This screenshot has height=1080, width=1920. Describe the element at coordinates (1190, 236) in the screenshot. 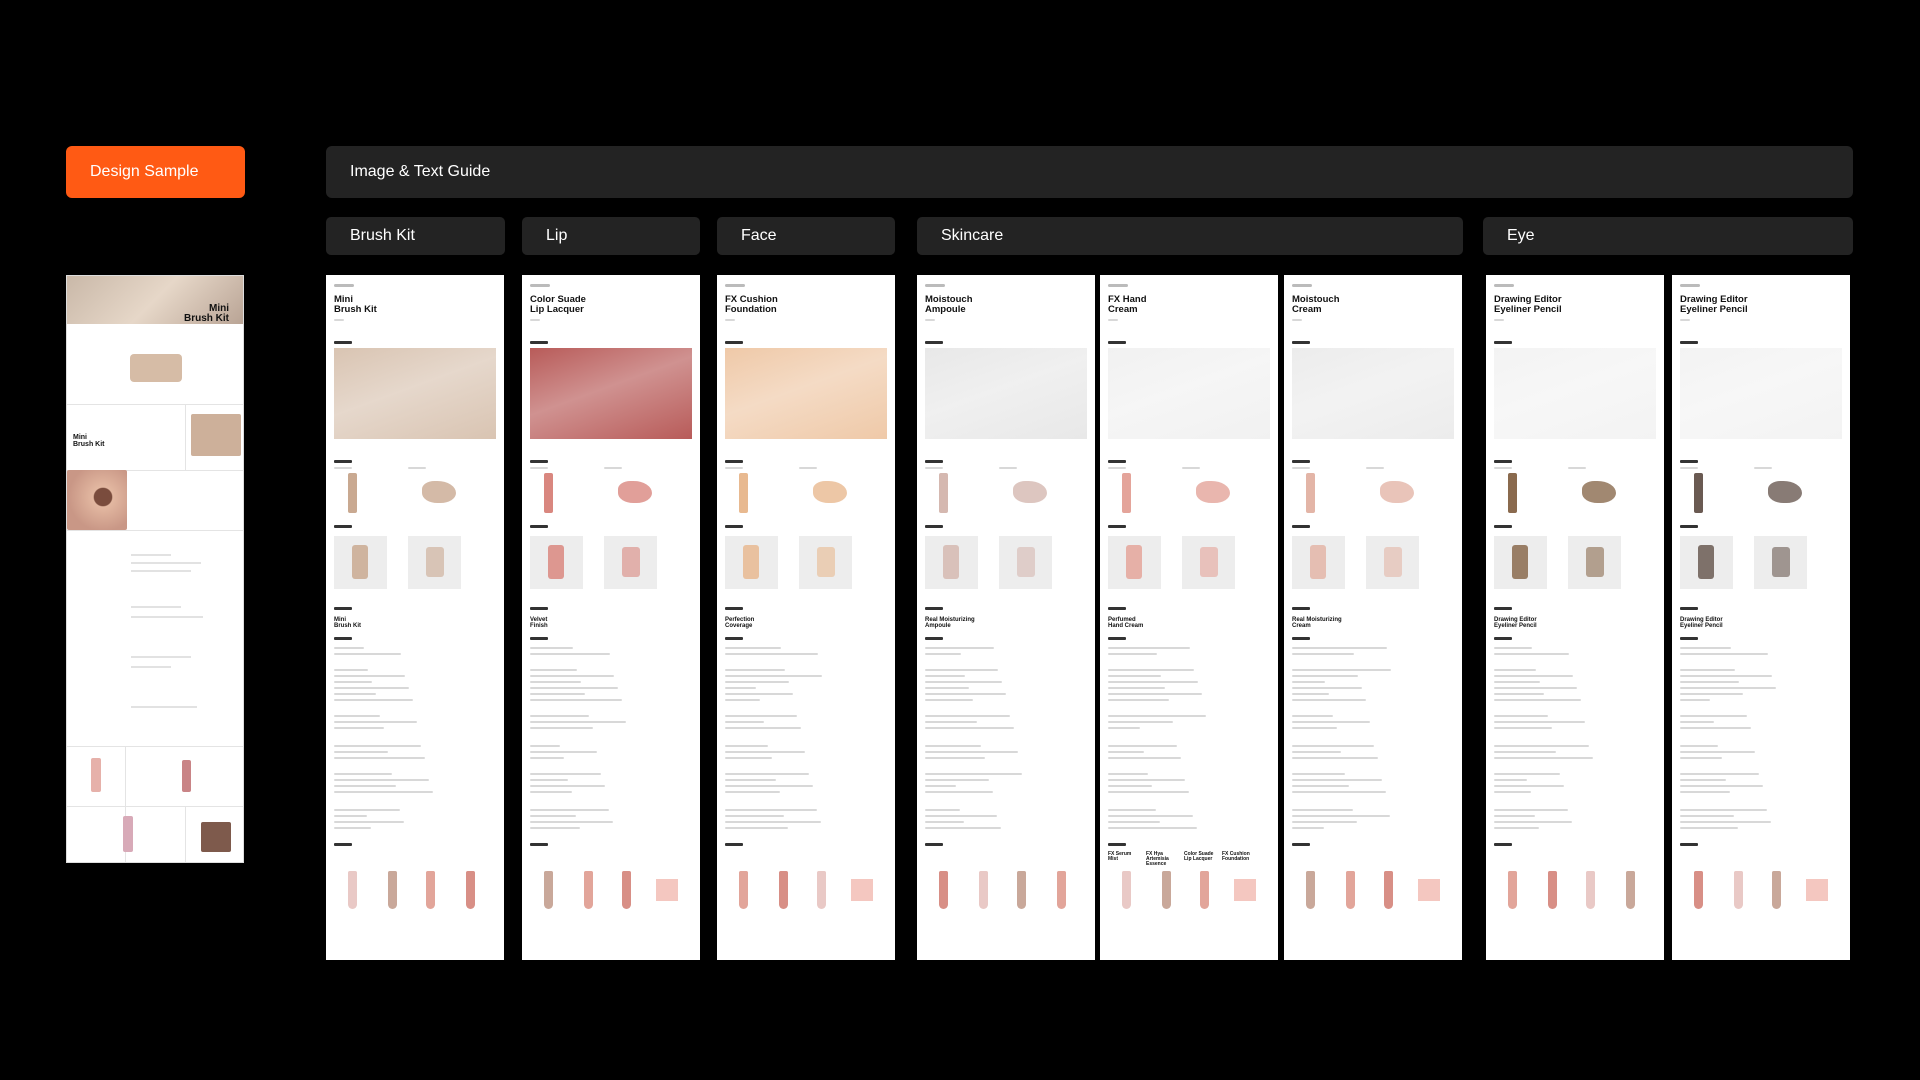

I see `tab-skincare: Skincare` at that location.